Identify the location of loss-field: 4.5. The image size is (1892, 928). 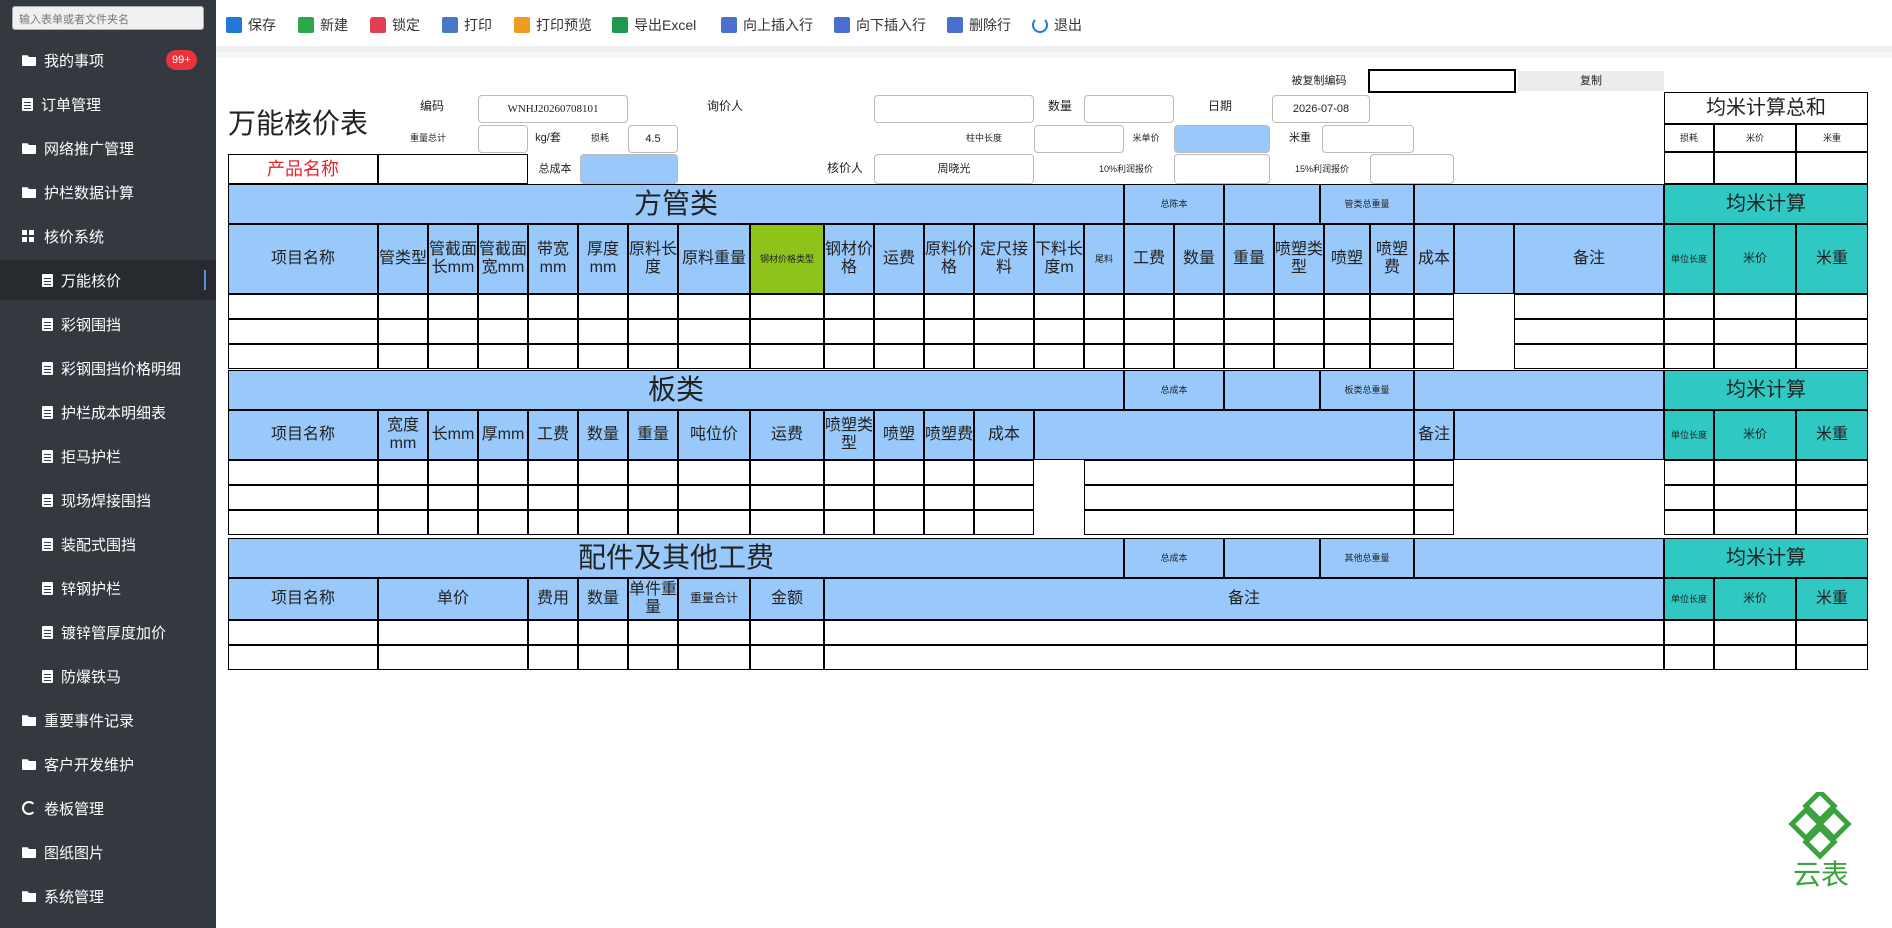
(653, 139).